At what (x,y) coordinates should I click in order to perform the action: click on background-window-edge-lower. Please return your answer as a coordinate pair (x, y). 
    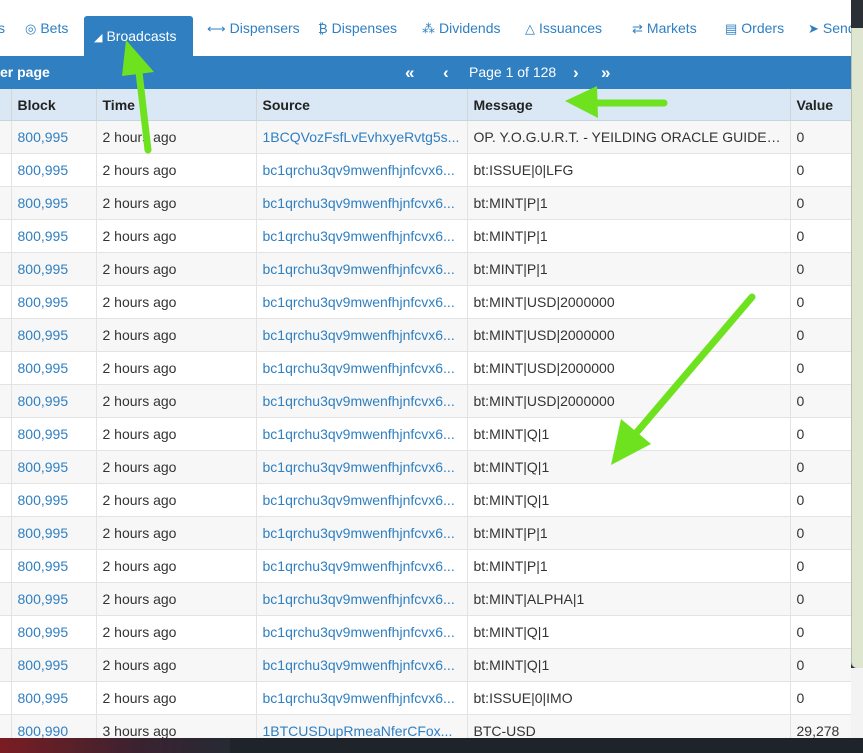
    Looking at the image, I should click on (857, 703).